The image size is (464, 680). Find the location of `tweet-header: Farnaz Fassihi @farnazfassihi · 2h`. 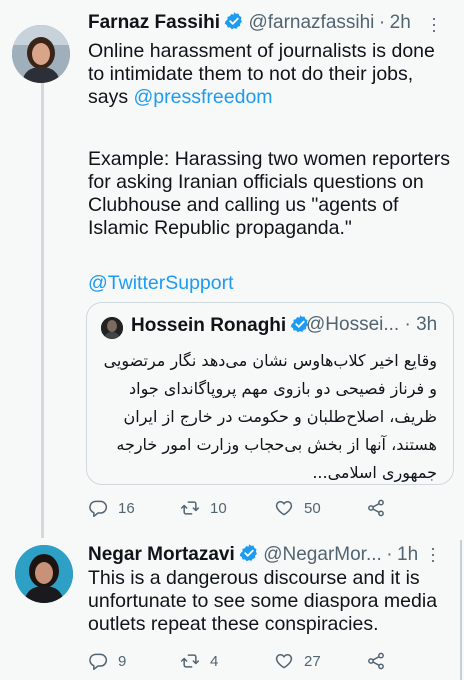

tweet-header: Farnaz Fassihi @farnazfassihi · 2h is located at coordinates (249, 22).